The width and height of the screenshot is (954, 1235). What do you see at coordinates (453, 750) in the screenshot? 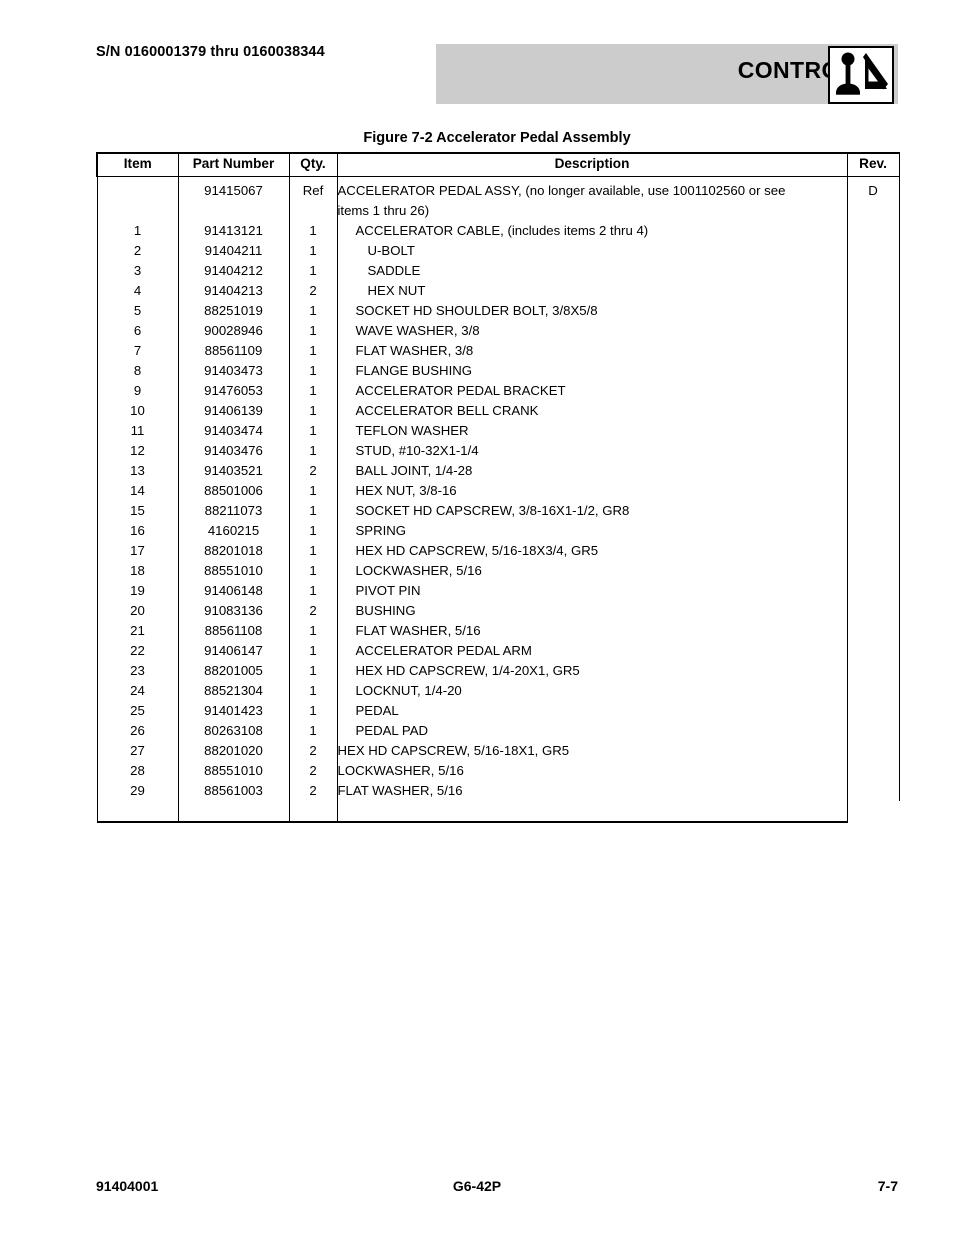
I see `description-line: HEX HD CAPSCREW, 5/16-18X1, GR5` at bounding box center [453, 750].